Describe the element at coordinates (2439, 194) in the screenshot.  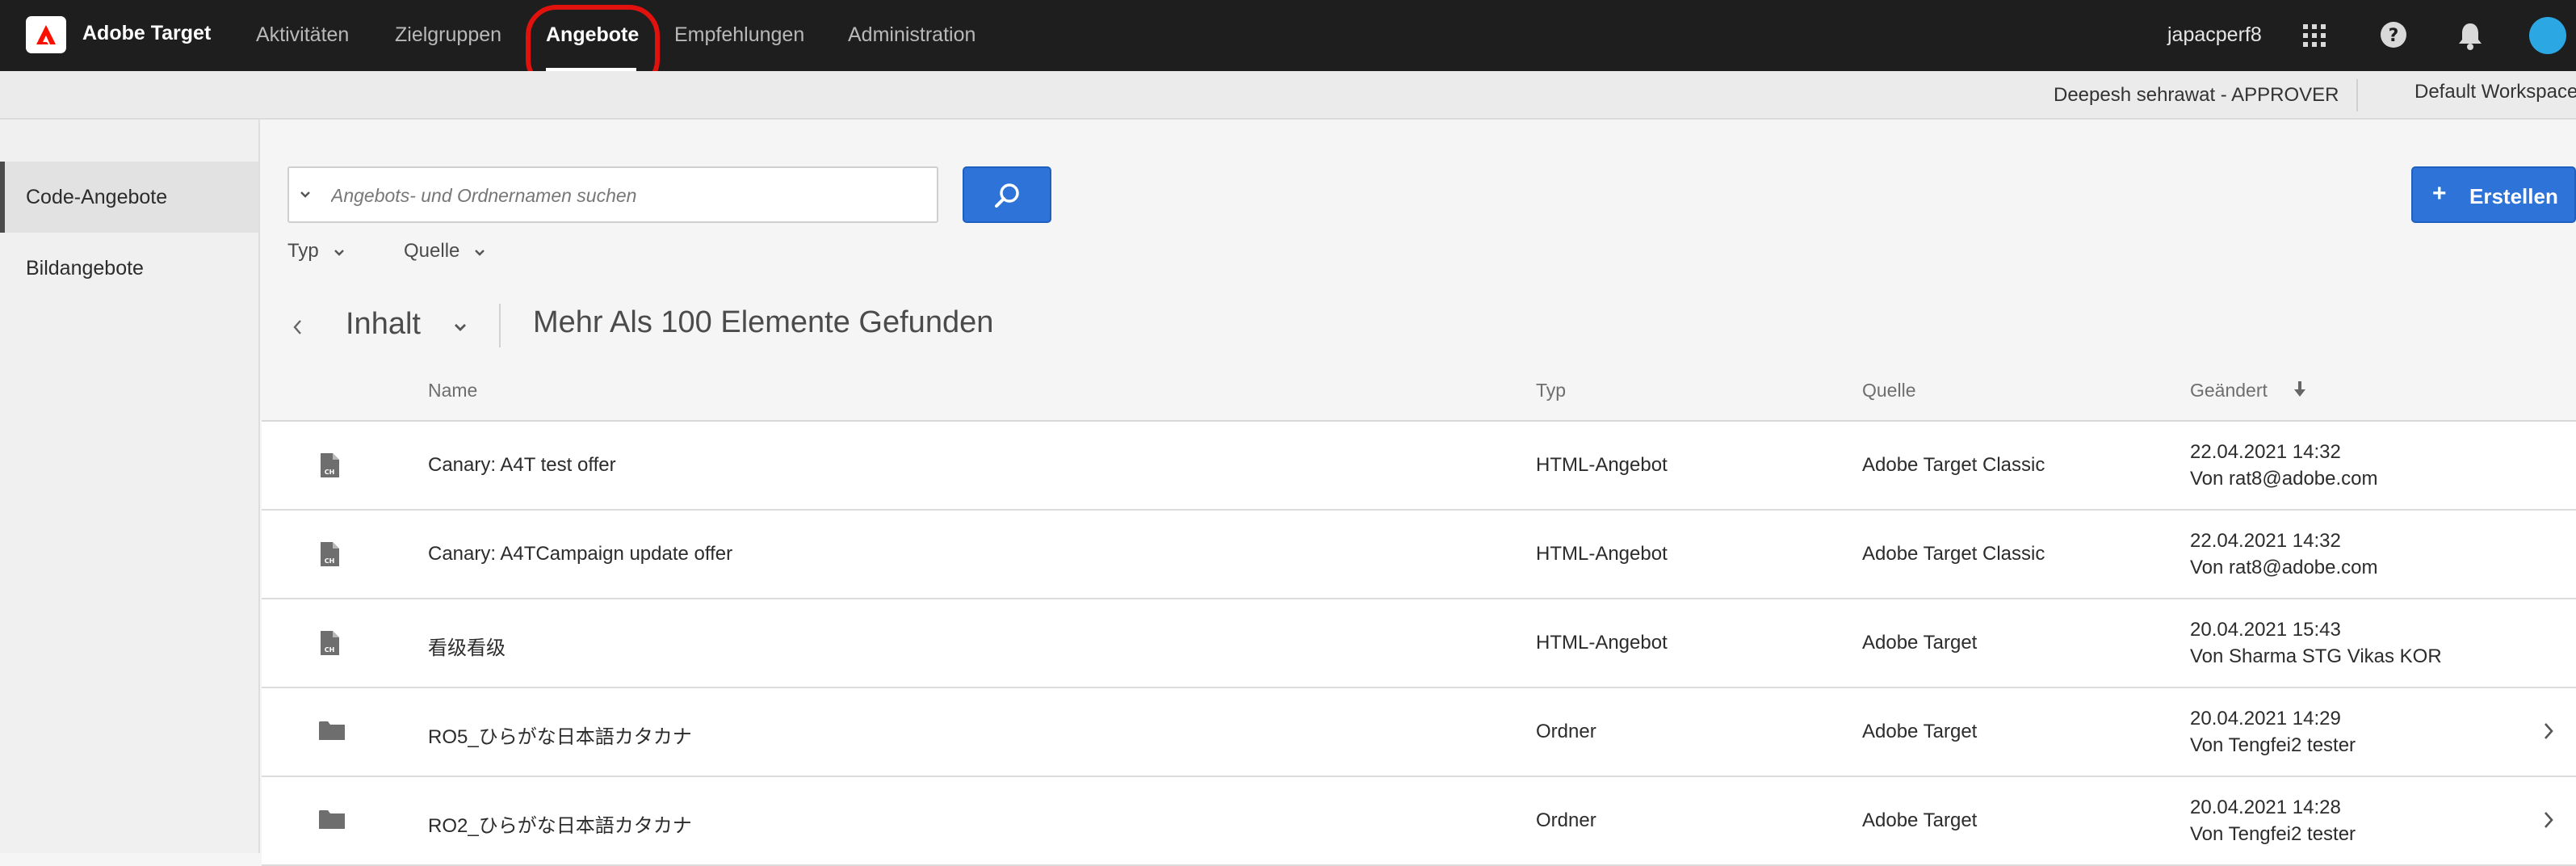
I see `plus-icon: +` at that location.